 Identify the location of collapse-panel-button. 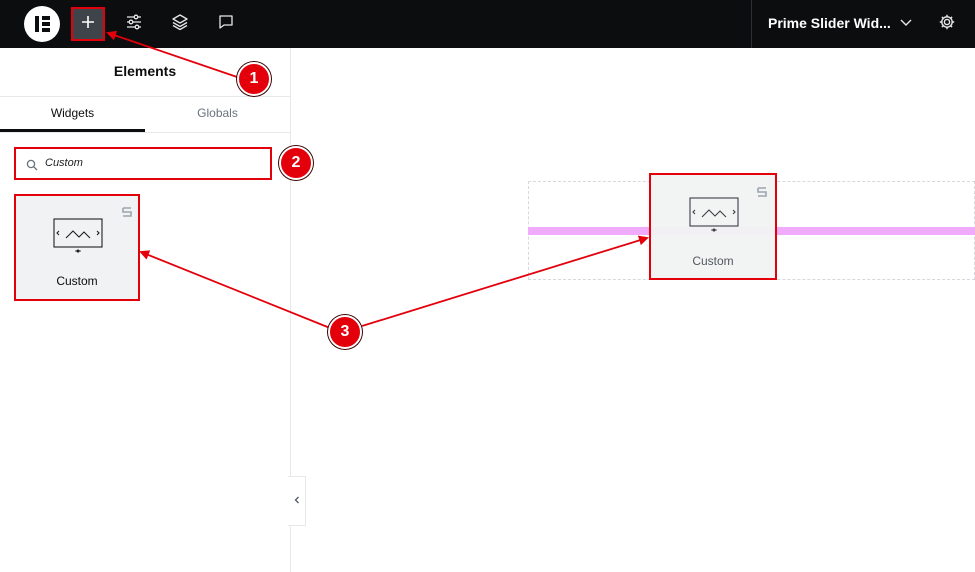
(297, 501).